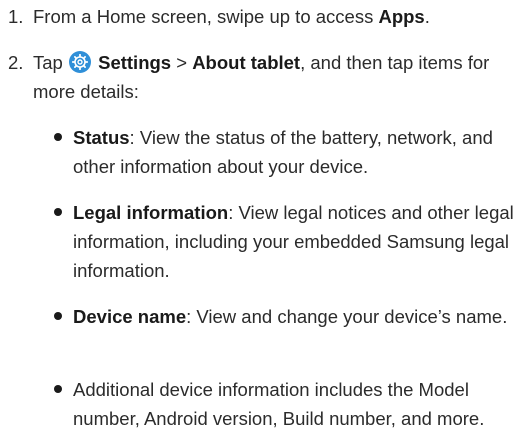  Describe the element at coordinates (16, 62) in the screenshot. I see `step-number: 2.` at that location.